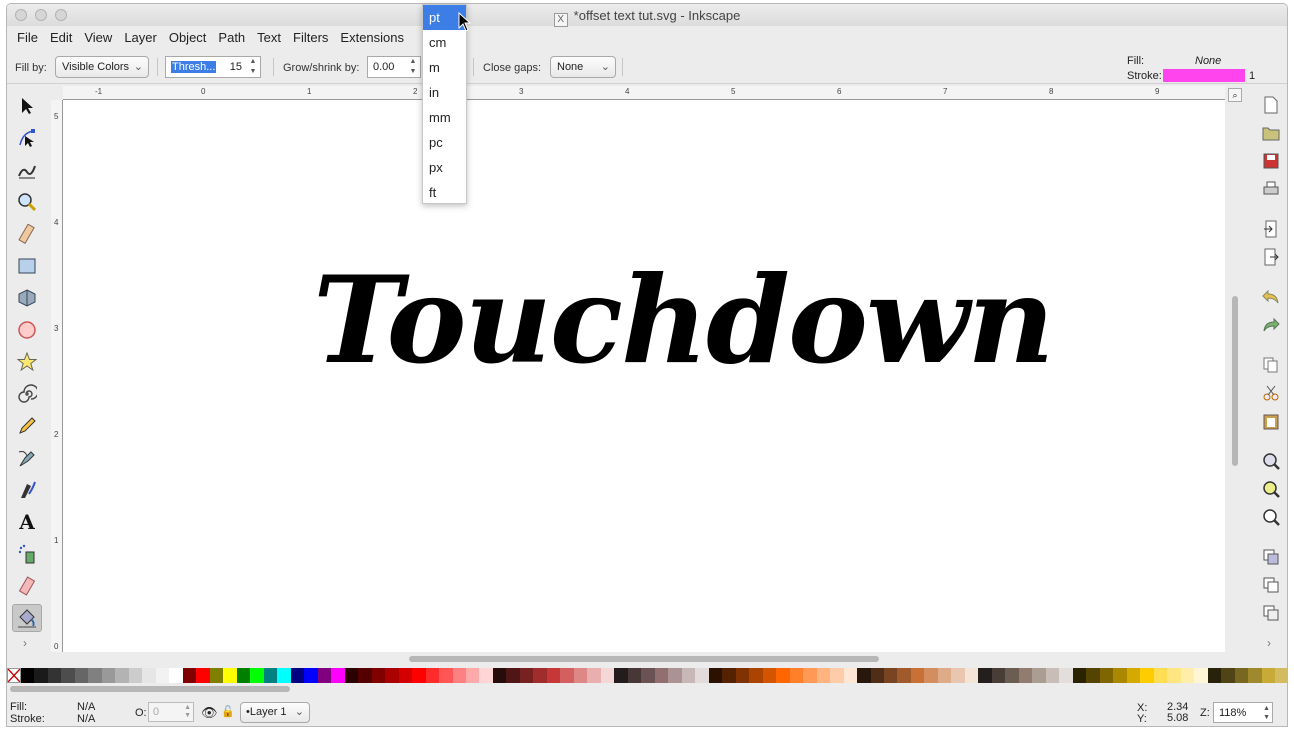  What do you see at coordinates (444, 142) in the screenshot?
I see `unit-option-pc: pc` at bounding box center [444, 142].